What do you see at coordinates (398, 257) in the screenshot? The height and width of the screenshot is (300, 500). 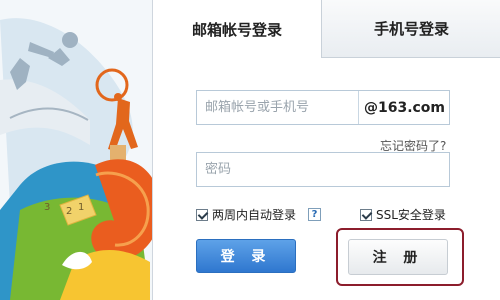 I see `register-button: 注 册` at bounding box center [398, 257].